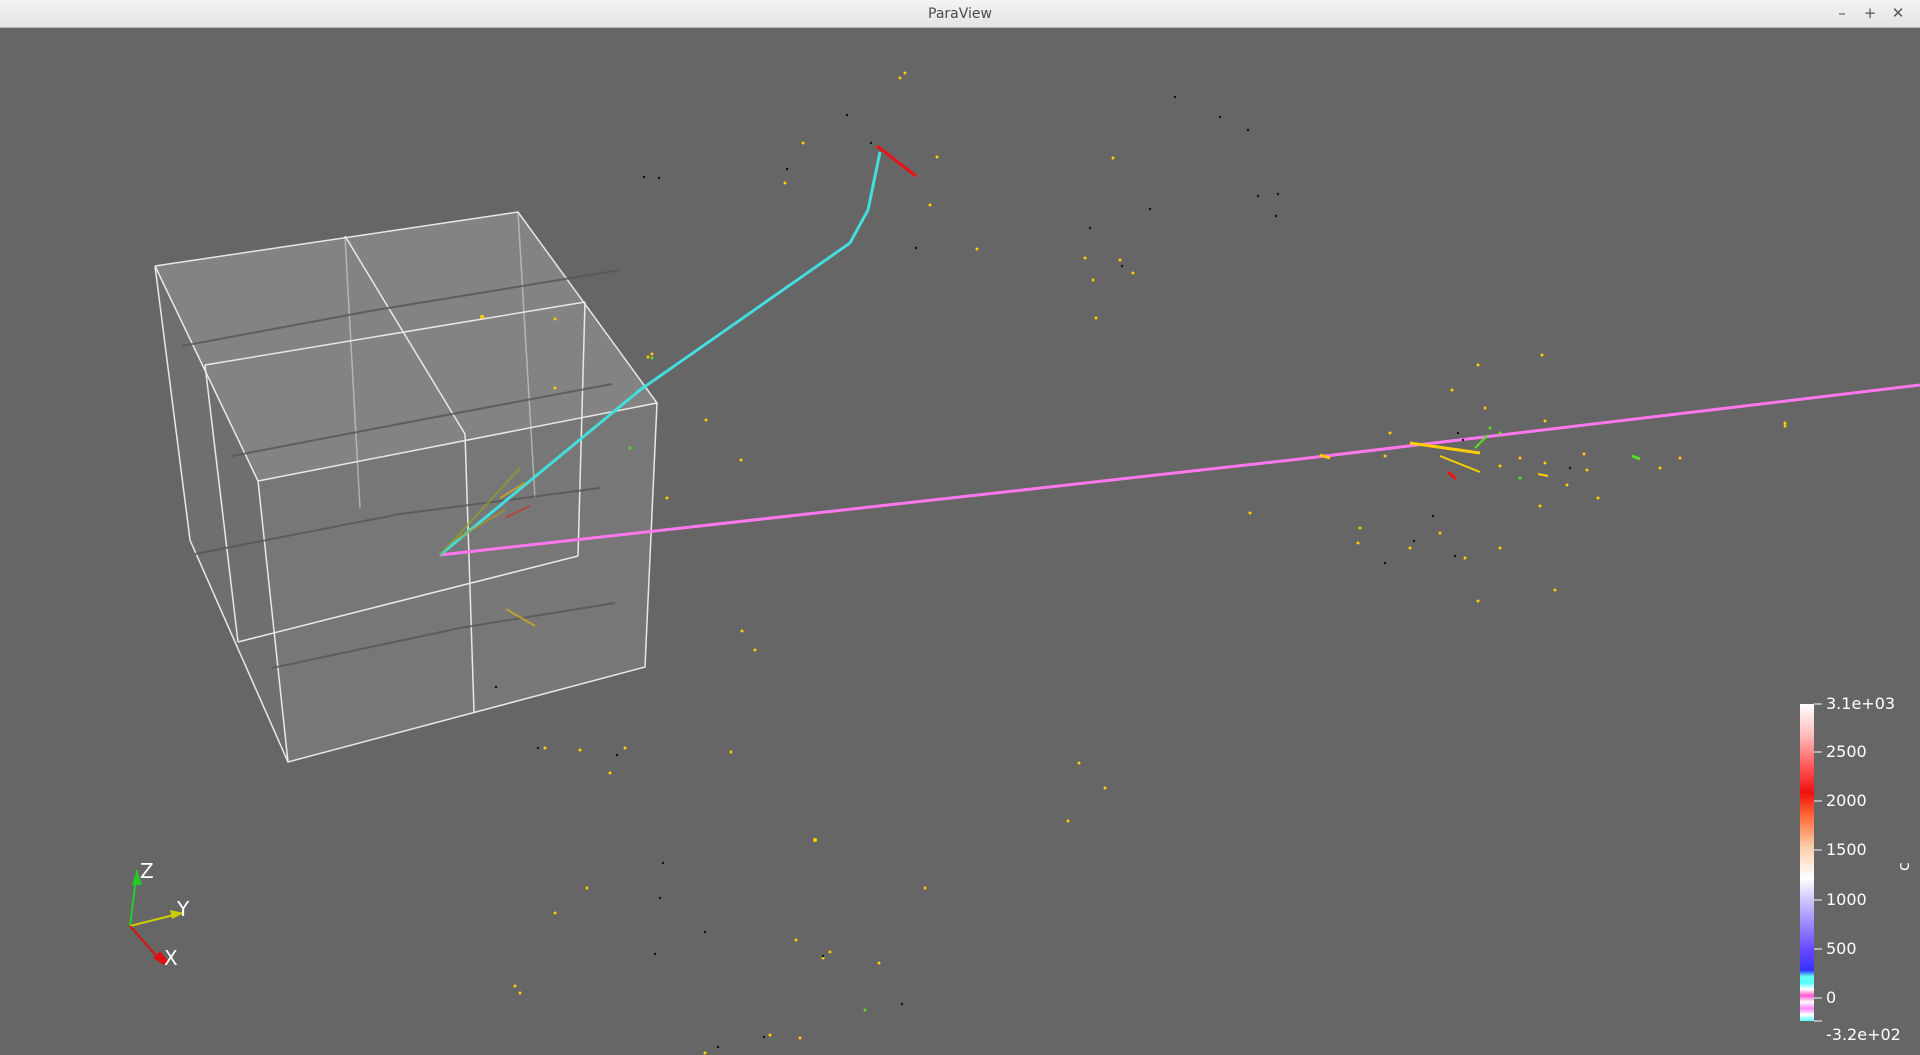 The height and width of the screenshot is (1055, 1920). Describe the element at coordinates (1831, 997) in the screenshot. I see `legend-tick-0: 0` at that location.